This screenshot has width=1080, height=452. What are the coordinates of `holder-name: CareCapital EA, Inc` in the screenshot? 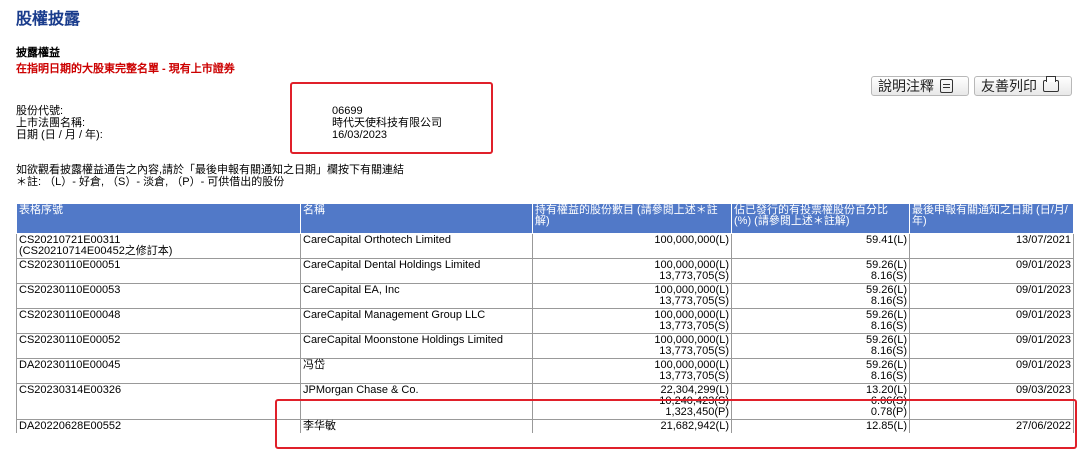 It's located at (416, 296).